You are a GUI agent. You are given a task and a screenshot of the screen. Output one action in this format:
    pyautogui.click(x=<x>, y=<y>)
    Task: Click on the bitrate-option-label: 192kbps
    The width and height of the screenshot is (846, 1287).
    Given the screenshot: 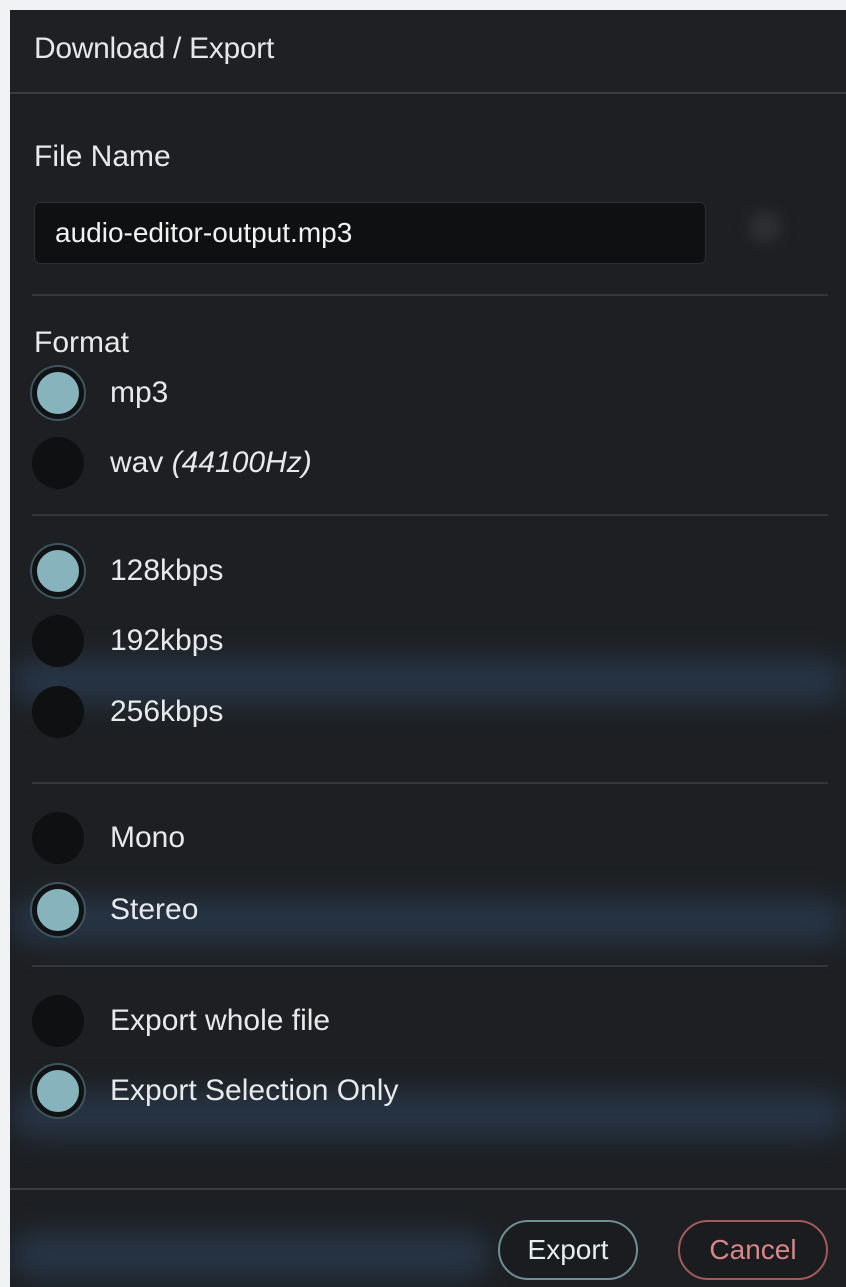 What is the action you would take?
    pyautogui.click(x=167, y=640)
    